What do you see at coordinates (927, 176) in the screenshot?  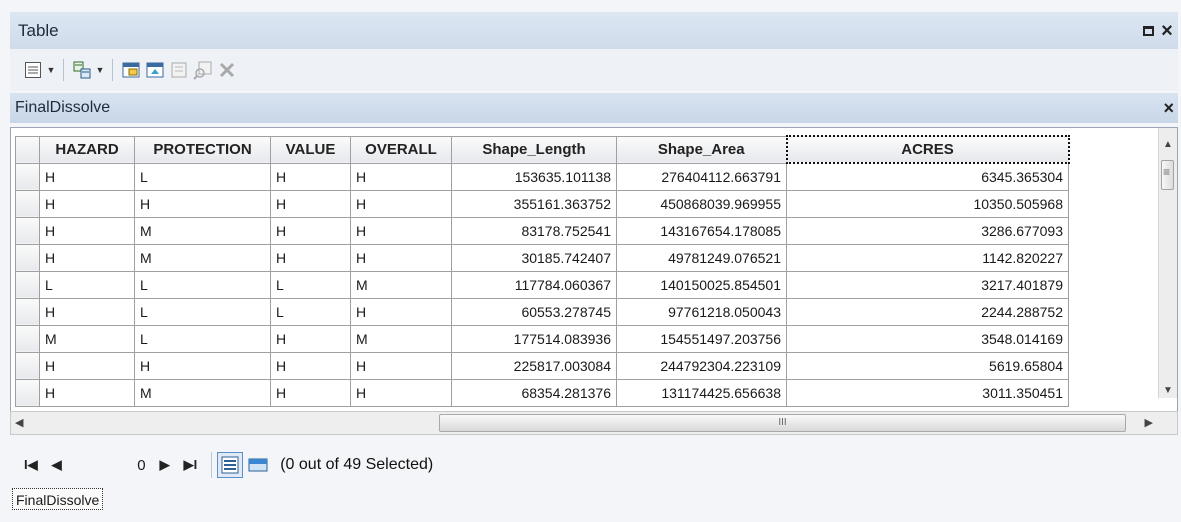 I see `table-cell: 6345.365304` at bounding box center [927, 176].